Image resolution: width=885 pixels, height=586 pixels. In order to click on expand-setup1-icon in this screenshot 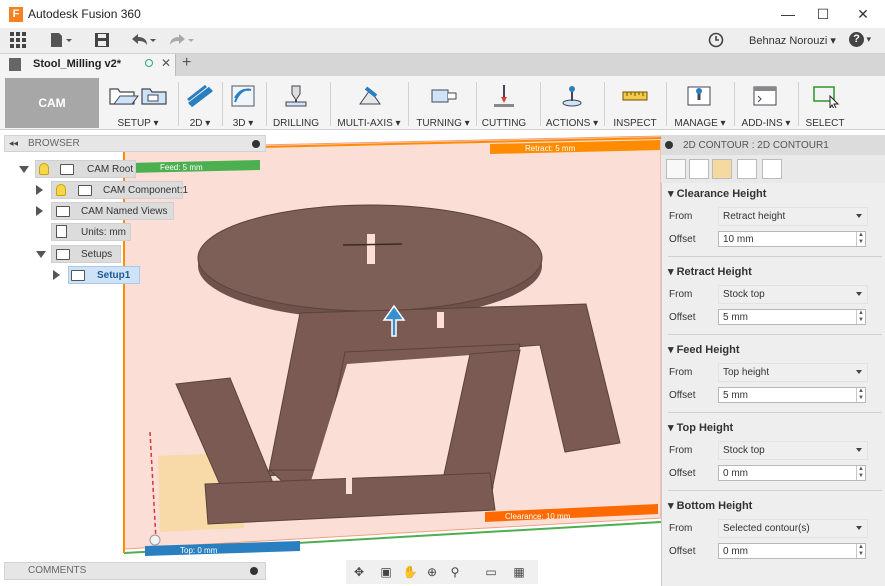, I will do `click(56, 275)`.